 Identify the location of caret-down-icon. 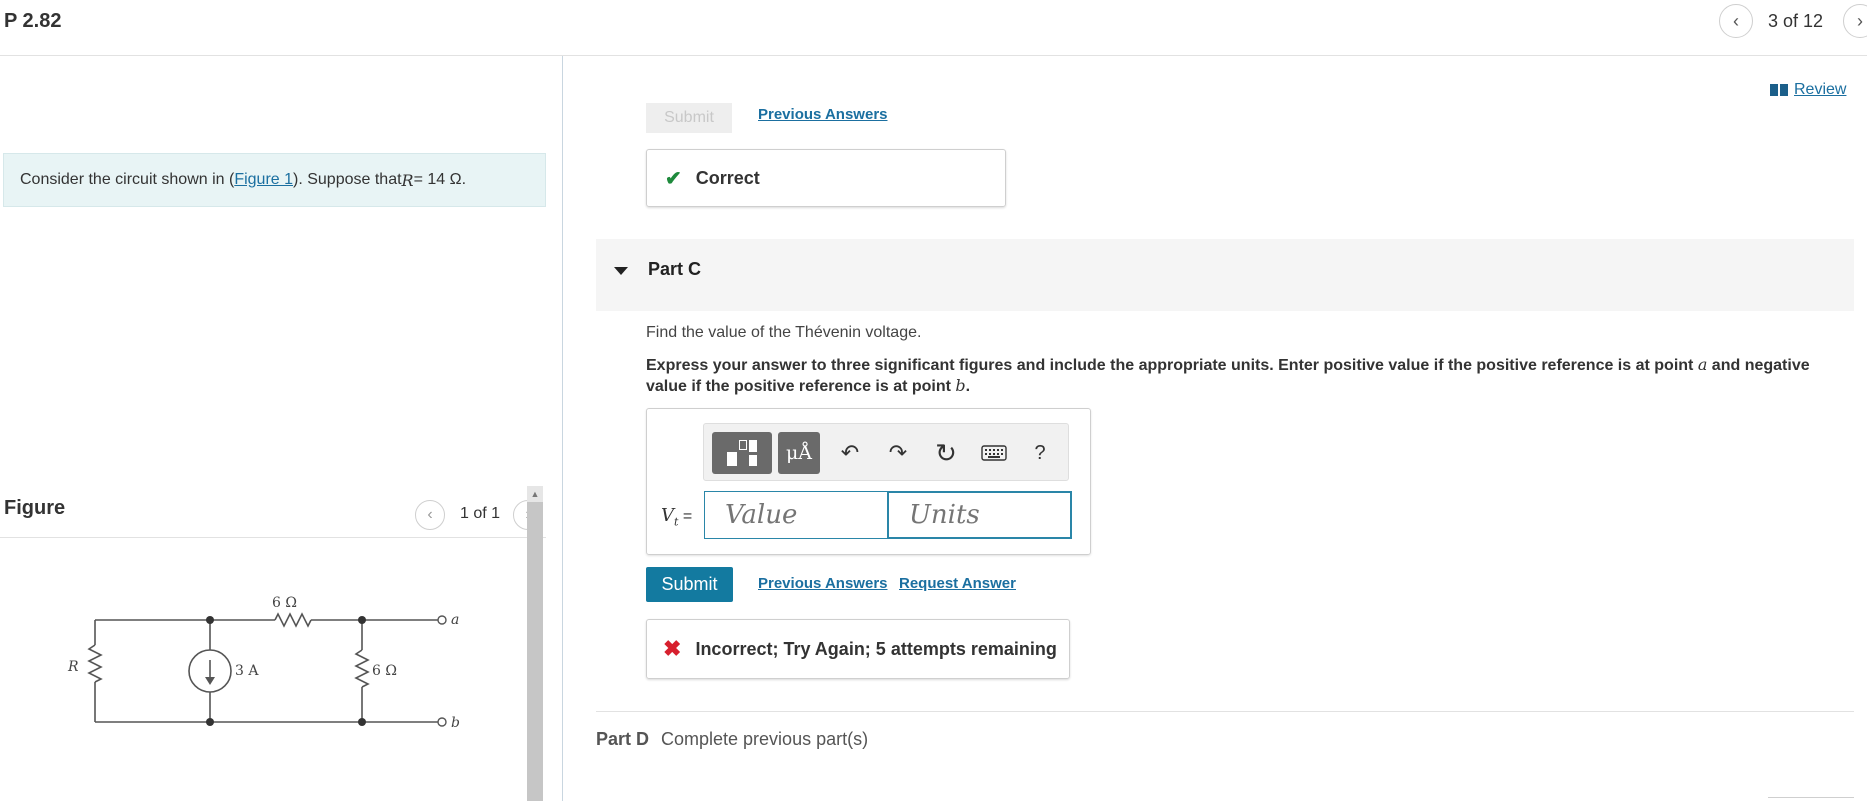
(621, 271).